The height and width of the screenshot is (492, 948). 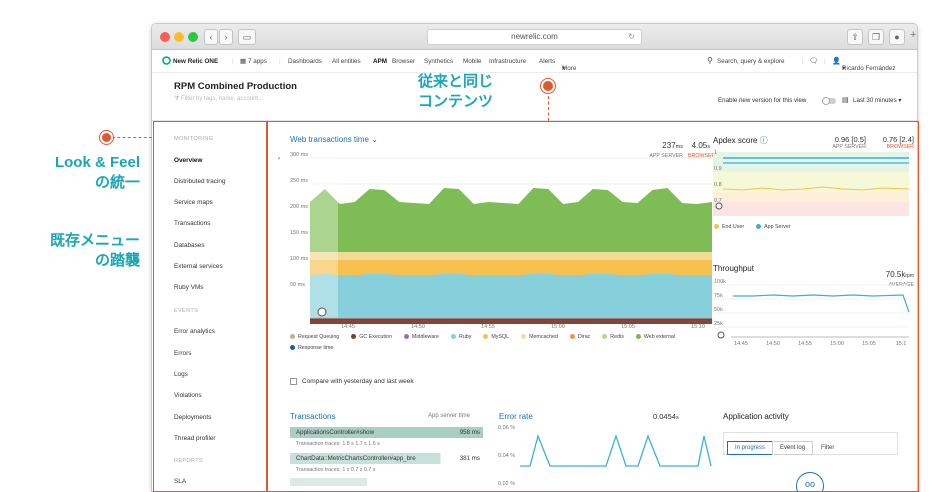 What do you see at coordinates (243, 61) in the screenshot?
I see `apps-icon: ▦` at bounding box center [243, 61].